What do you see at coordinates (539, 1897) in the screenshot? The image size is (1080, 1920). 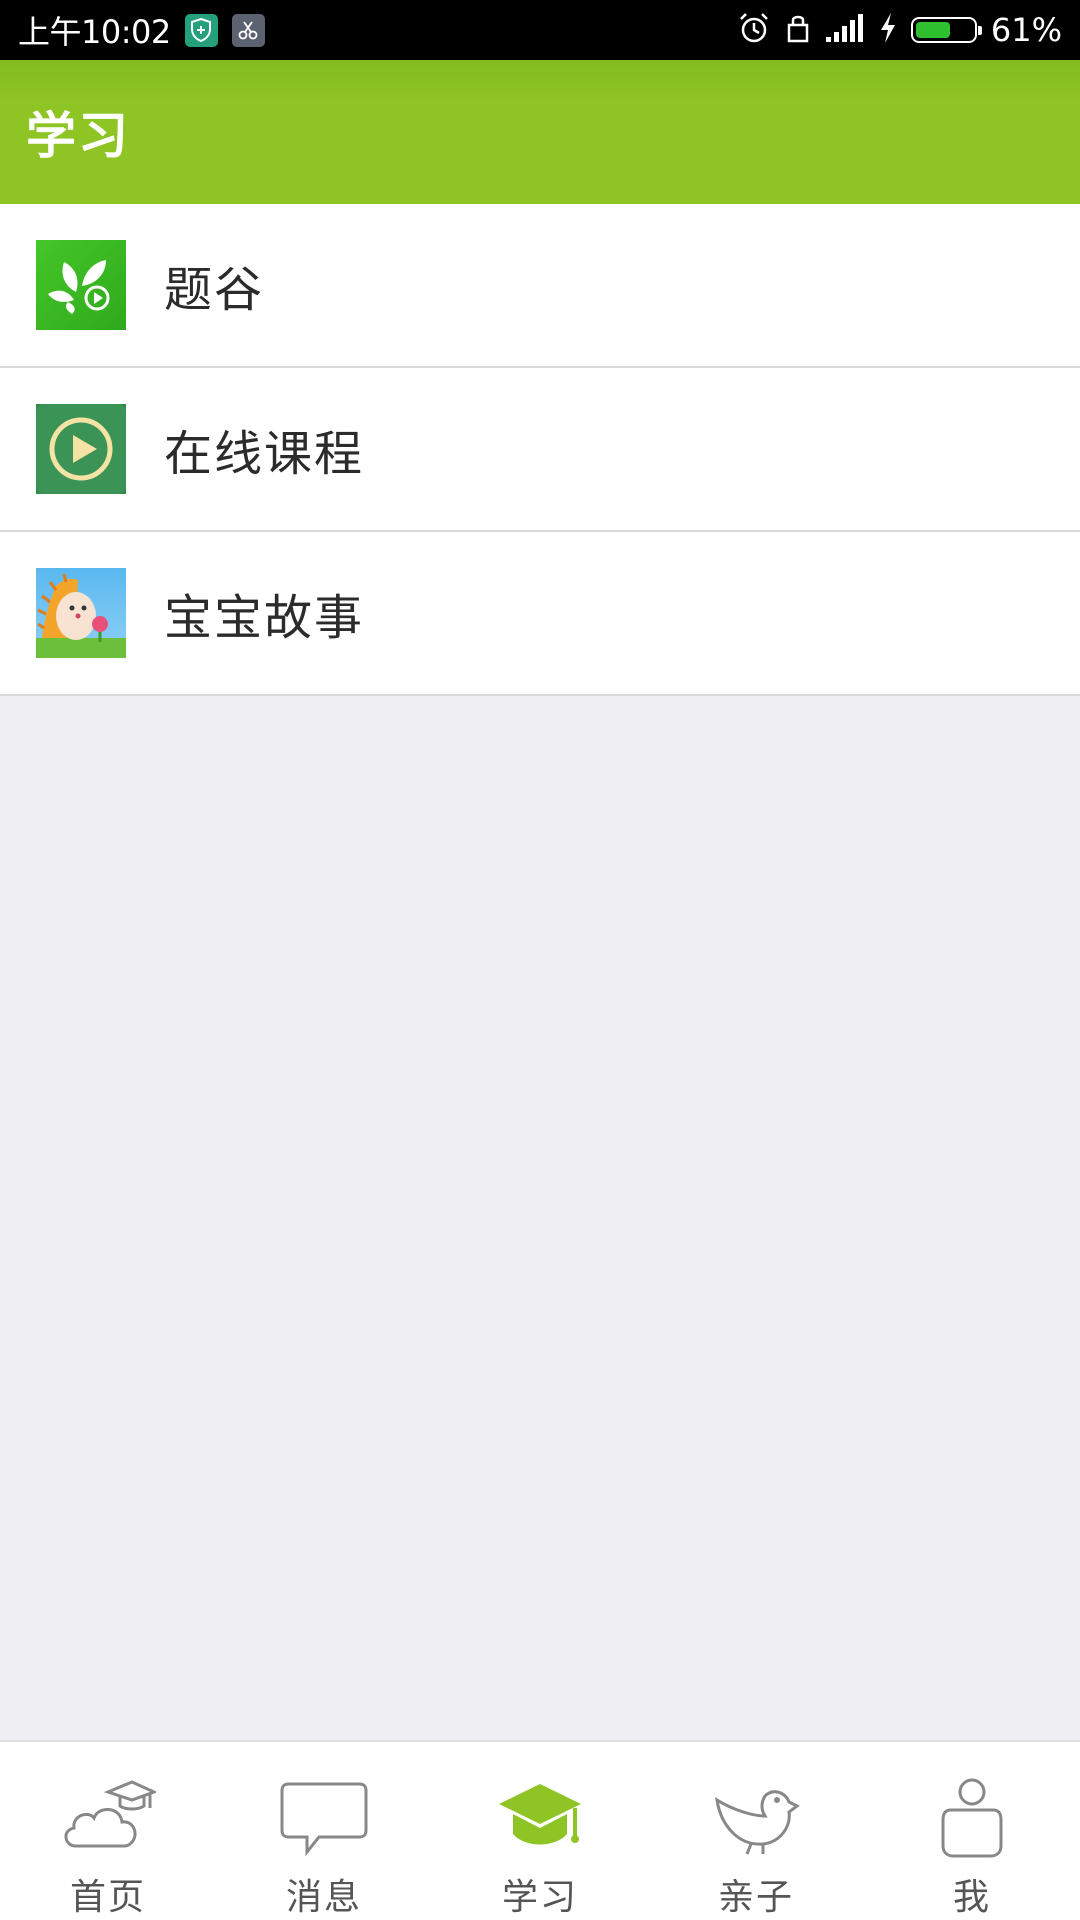 I see `nav-label: 学习` at bounding box center [539, 1897].